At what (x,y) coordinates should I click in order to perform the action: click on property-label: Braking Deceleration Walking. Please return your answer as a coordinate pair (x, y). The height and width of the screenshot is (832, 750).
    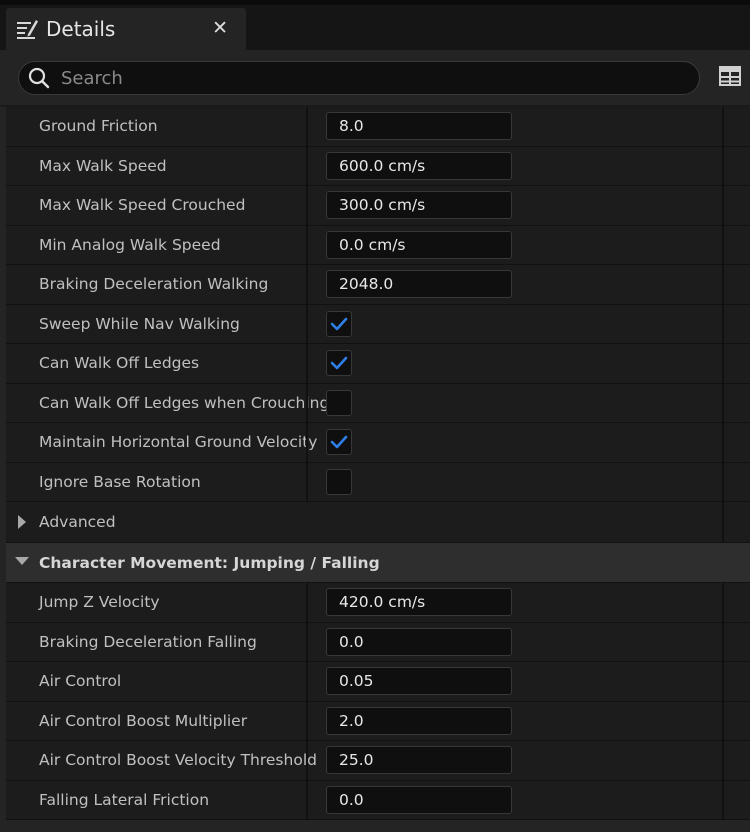
    Looking at the image, I should click on (154, 284).